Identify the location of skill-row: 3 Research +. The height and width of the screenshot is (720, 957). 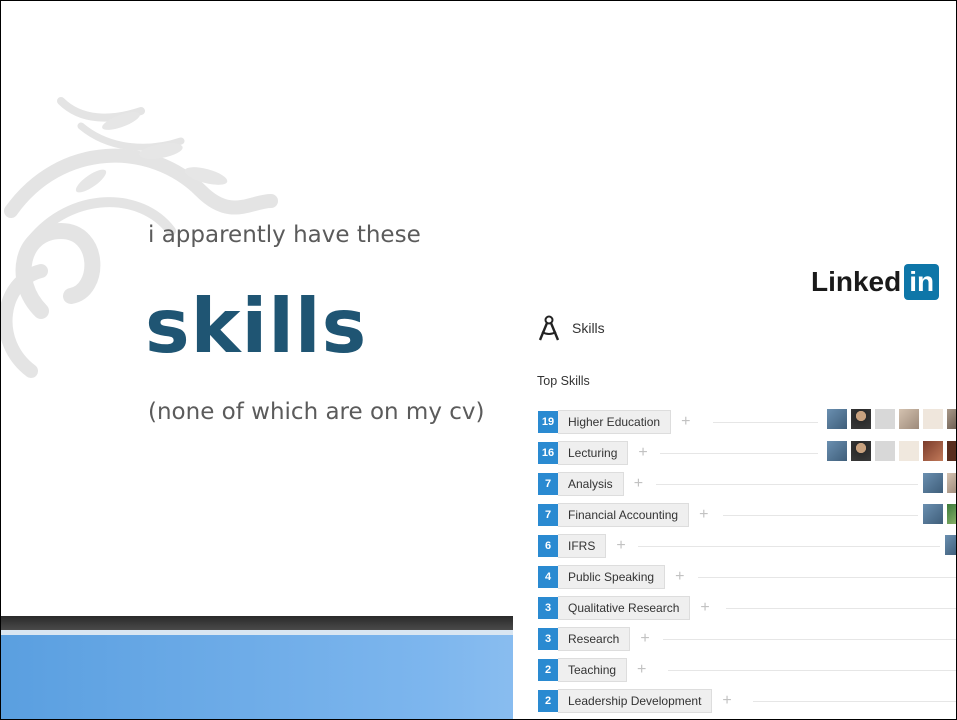
(747, 639).